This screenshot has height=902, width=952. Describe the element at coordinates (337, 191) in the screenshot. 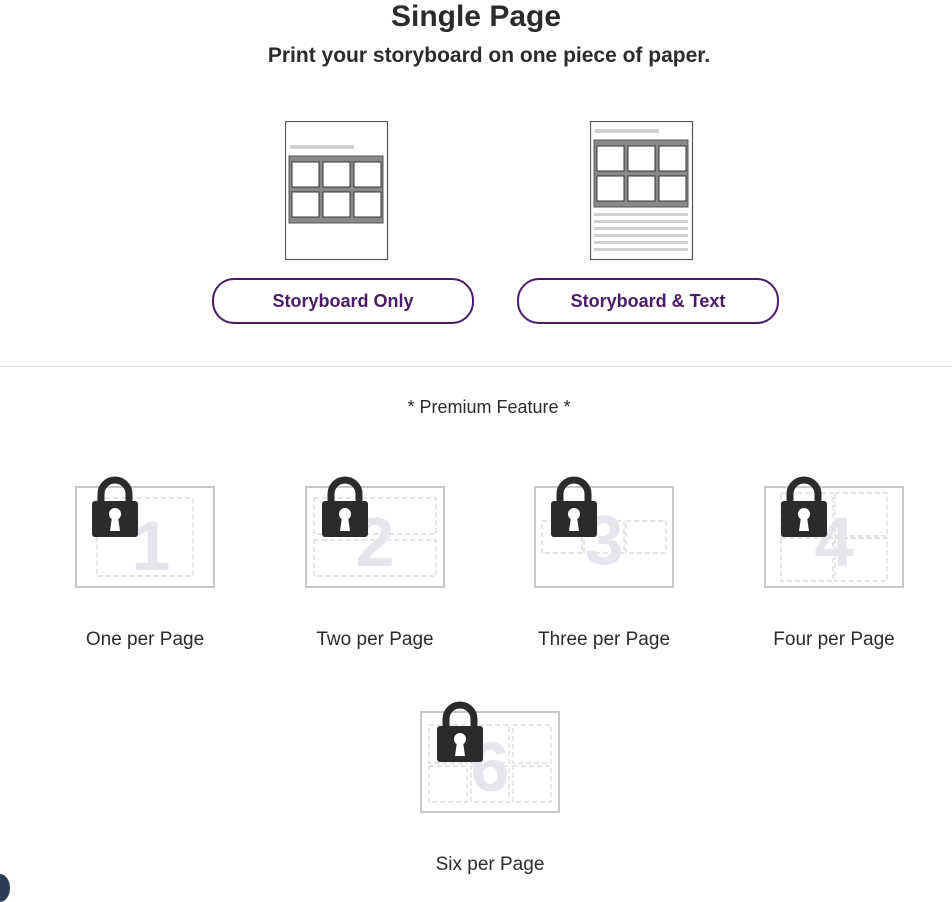

I see `storyboard-only-preview` at that location.